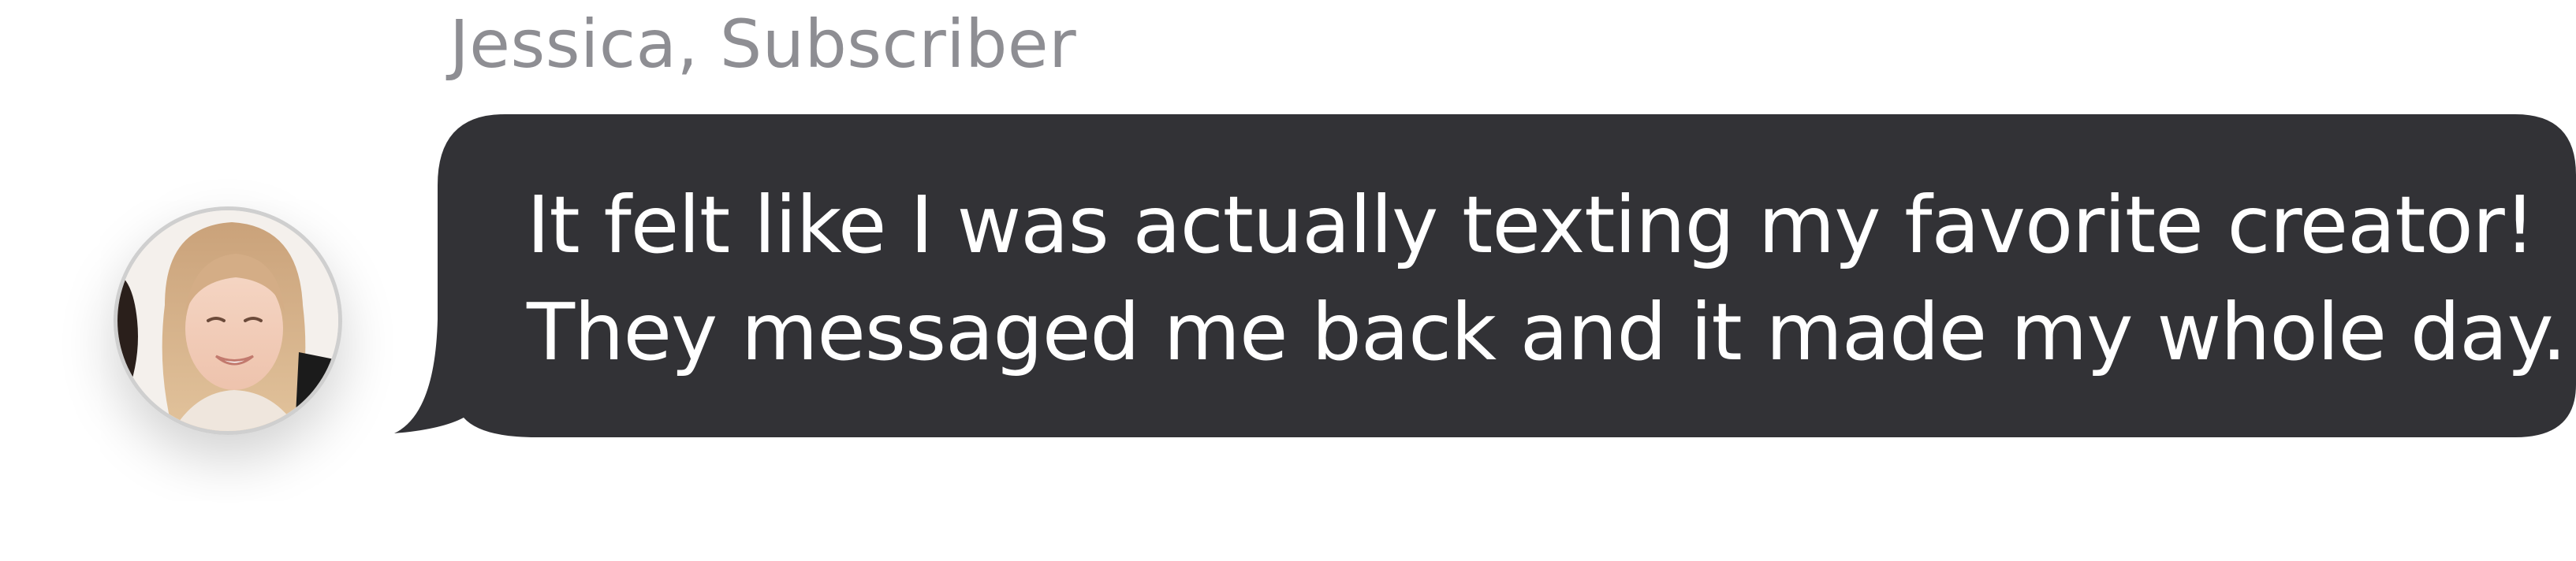 The width and height of the screenshot is (2576, 561). I want to click on avatar-photo, so click(228, 320).